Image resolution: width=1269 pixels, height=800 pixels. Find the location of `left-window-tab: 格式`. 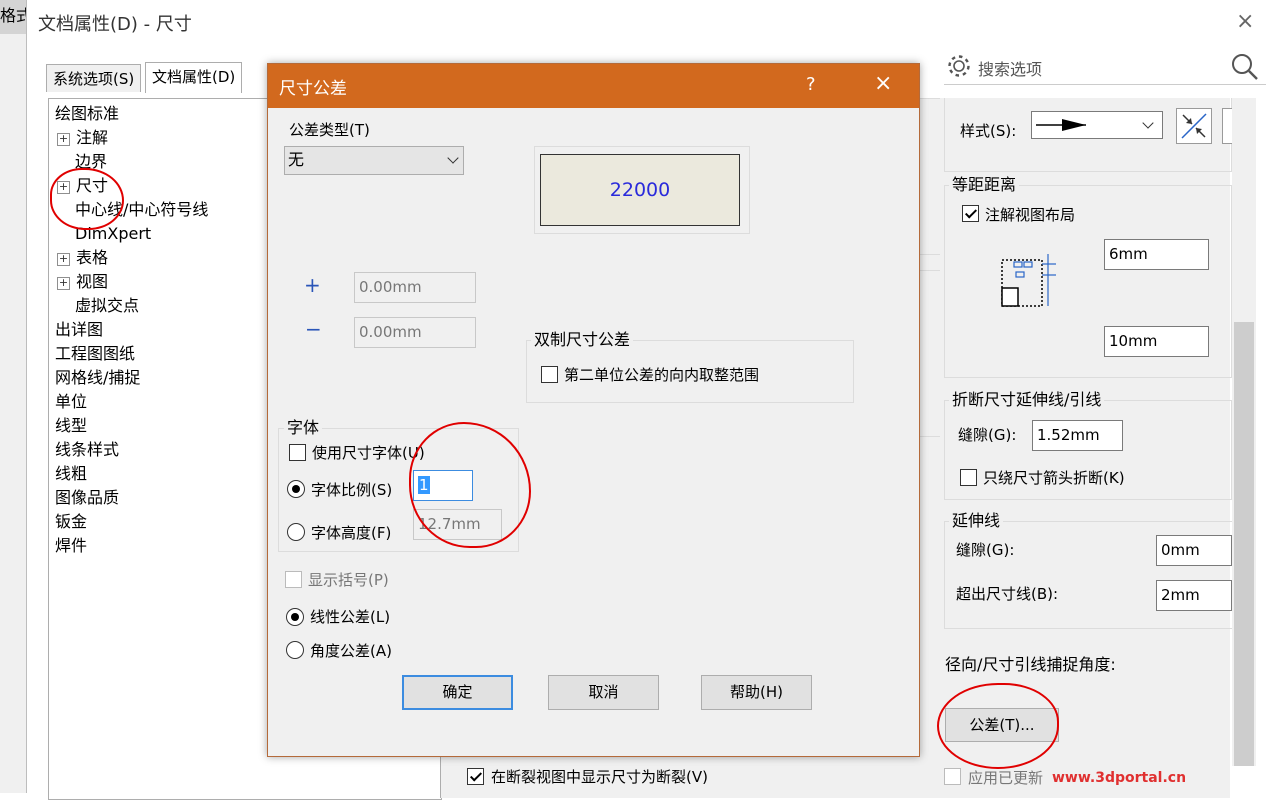

left-window-tab: 格式 is located at coordinates (13, 17).